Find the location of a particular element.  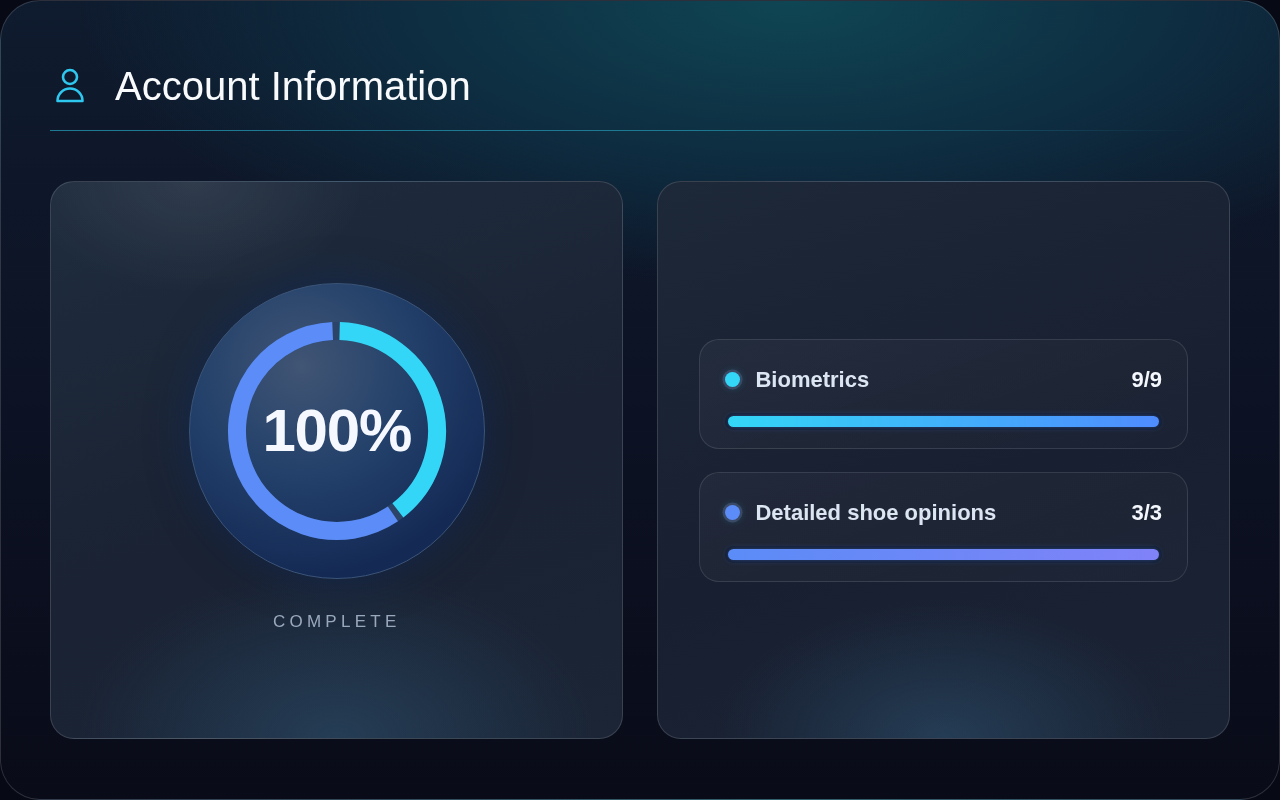

page-title: Account Information is located at coordinates (293, 86).